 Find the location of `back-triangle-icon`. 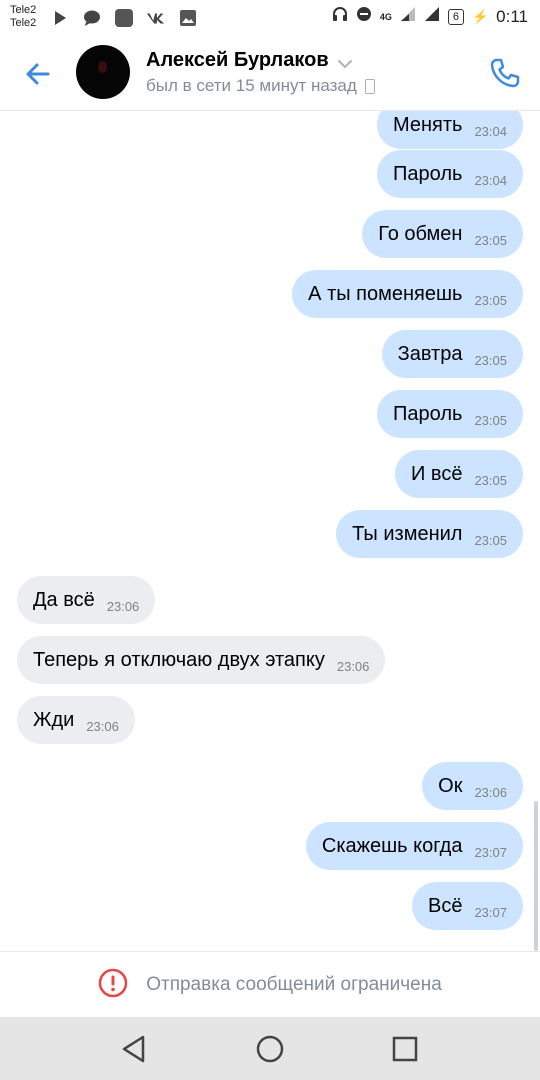

back-triangle-icon is located at coordinates (135, 1049).